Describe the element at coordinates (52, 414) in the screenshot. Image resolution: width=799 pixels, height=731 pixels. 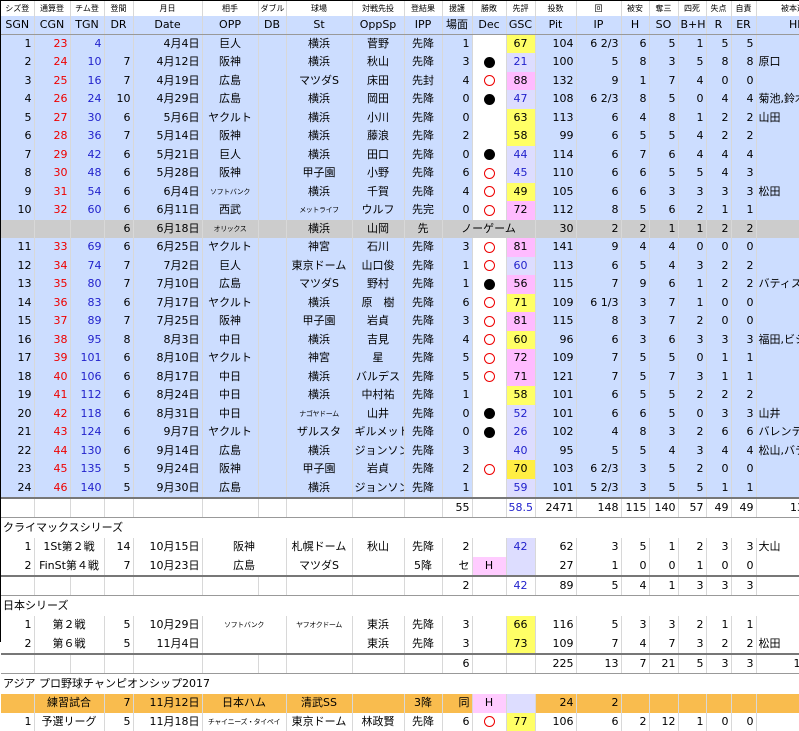
I see `cell-cgn: 42` at that location.